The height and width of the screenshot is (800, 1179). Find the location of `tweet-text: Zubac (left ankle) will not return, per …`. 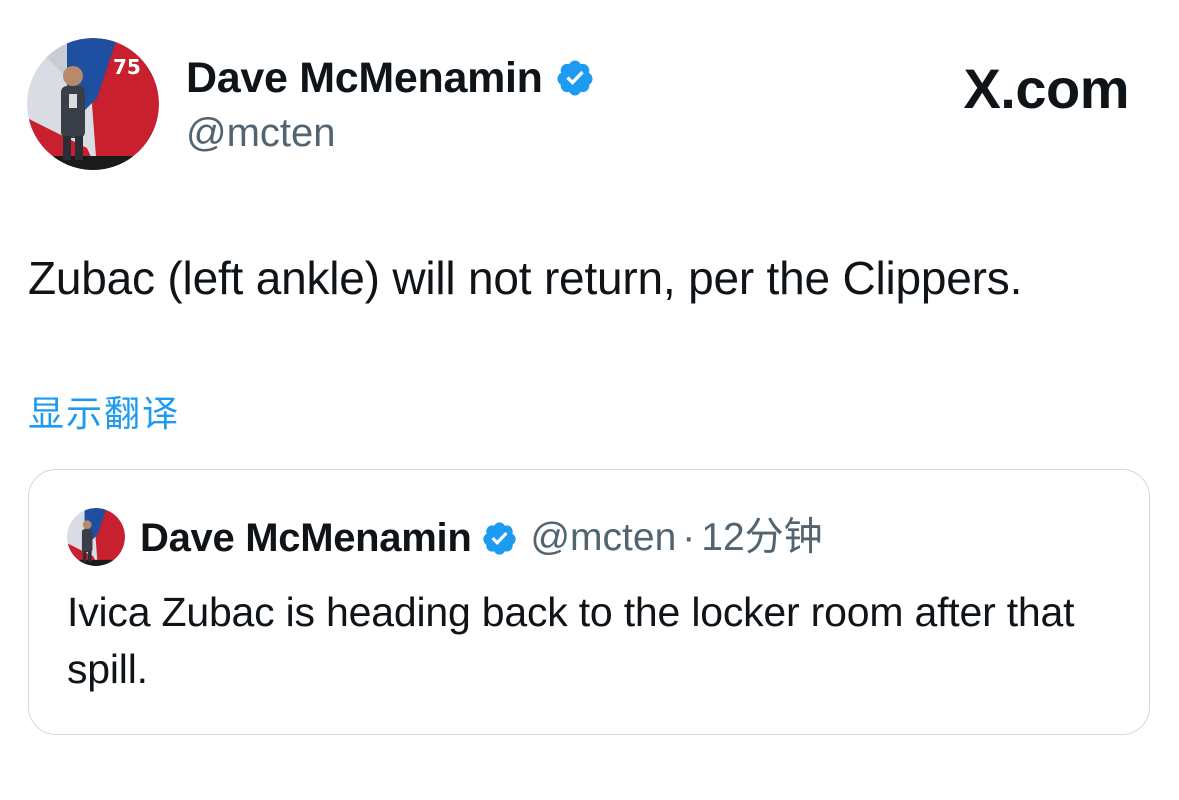

tweet-text: Zubac (left ankle) will not return, per … is located at coordinates (525, 278).